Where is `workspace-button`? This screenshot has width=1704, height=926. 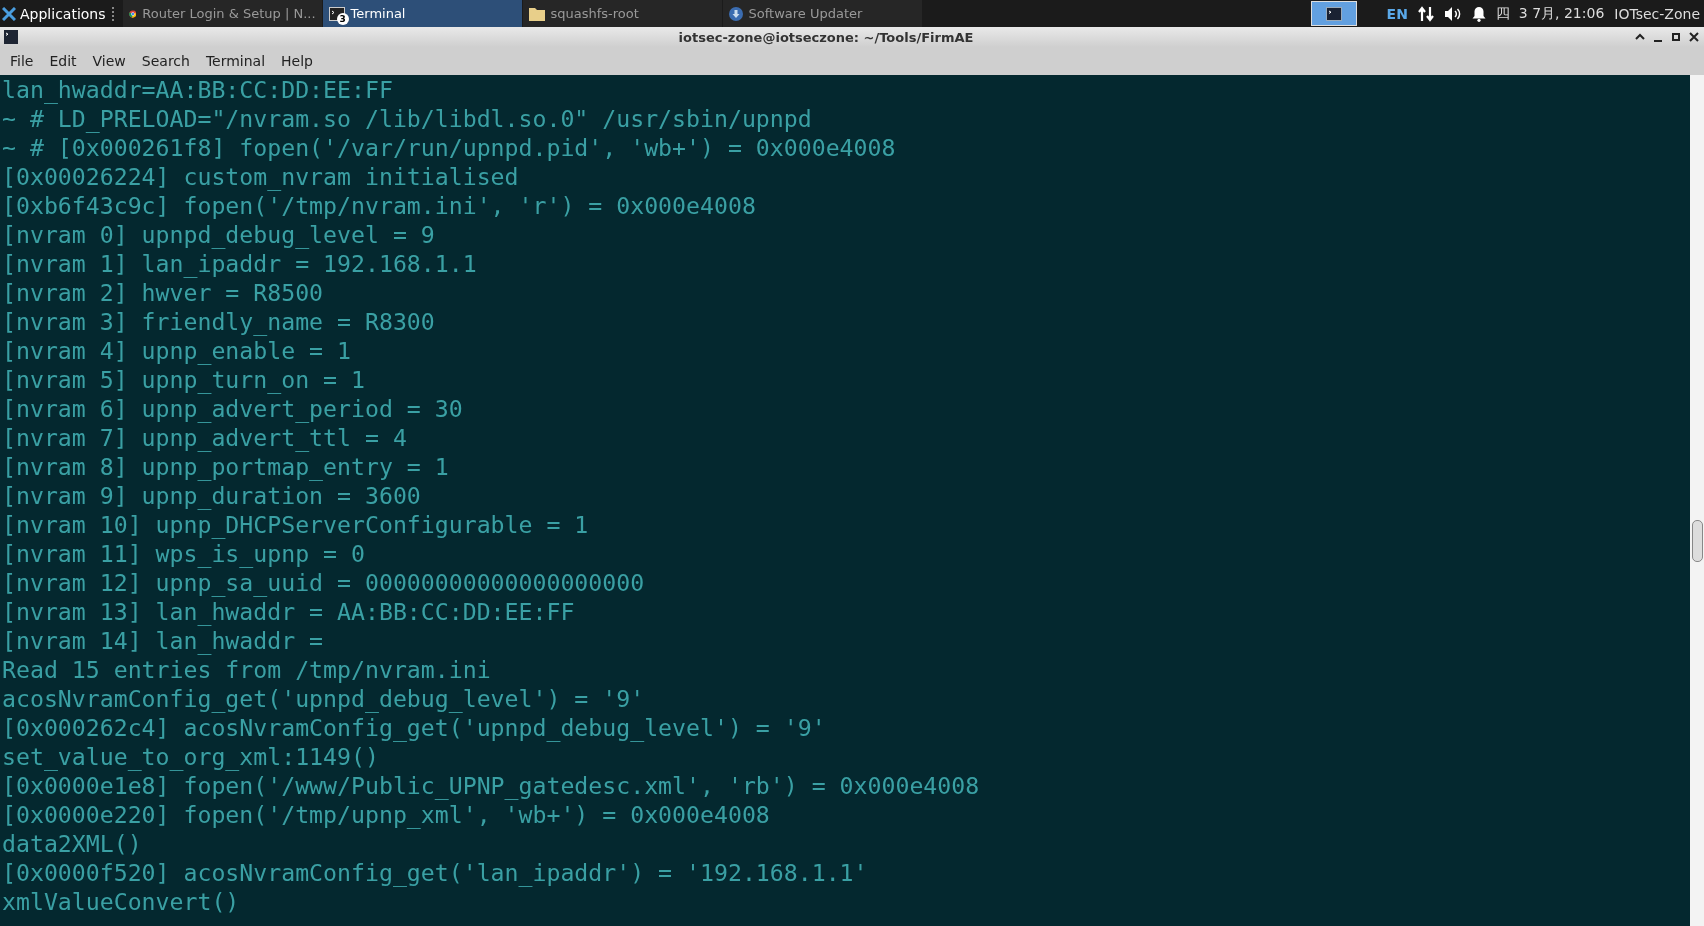
workspace-button is located at coordinates (1333, 13).